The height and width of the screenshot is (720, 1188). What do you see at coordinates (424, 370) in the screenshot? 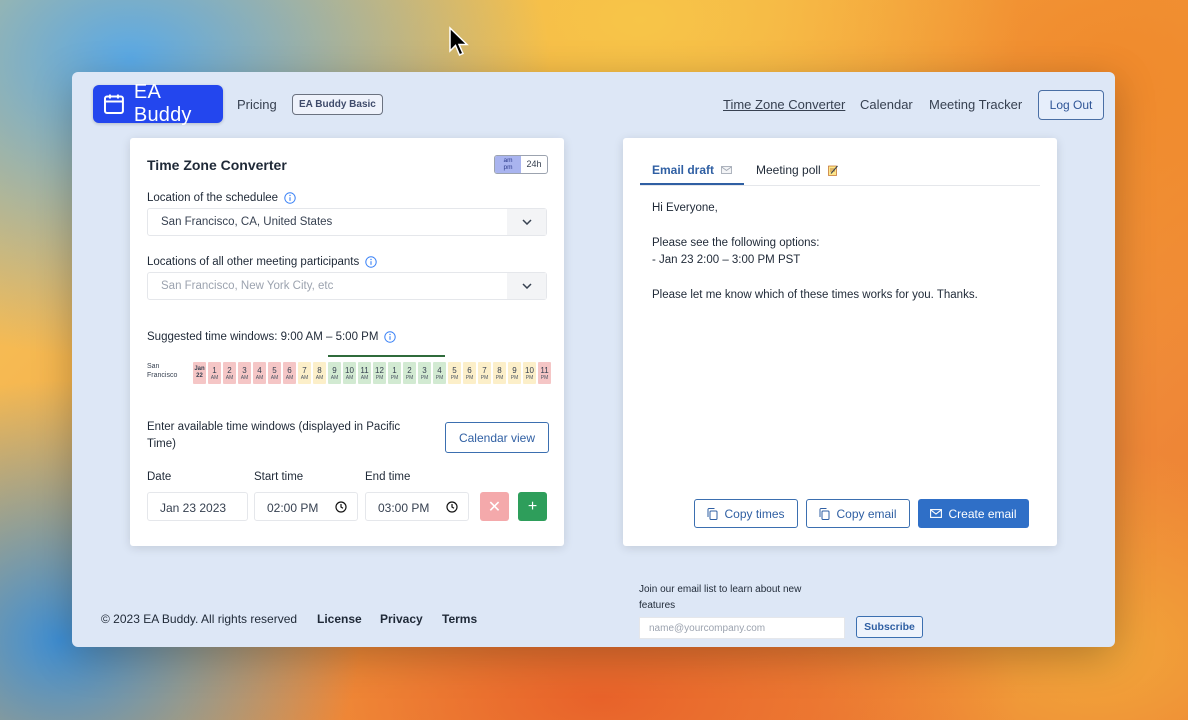
I see `hour-cell-top: 3` at bounding box center [424, 370].